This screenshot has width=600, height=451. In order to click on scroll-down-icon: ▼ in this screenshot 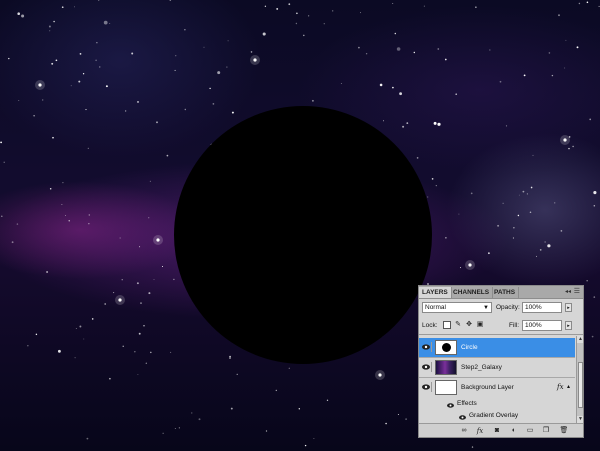, I will do `click(580, 419)`.